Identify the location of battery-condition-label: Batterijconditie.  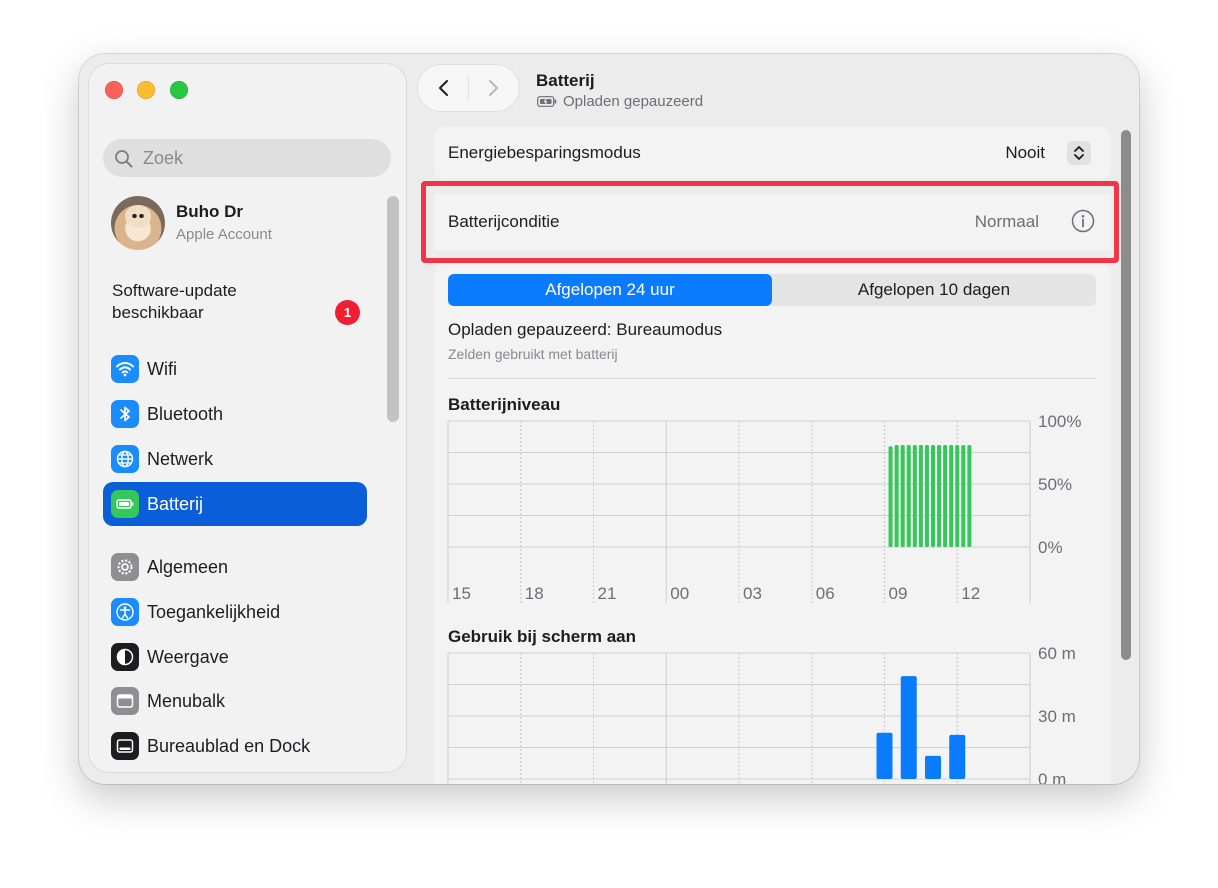
(504, 221).